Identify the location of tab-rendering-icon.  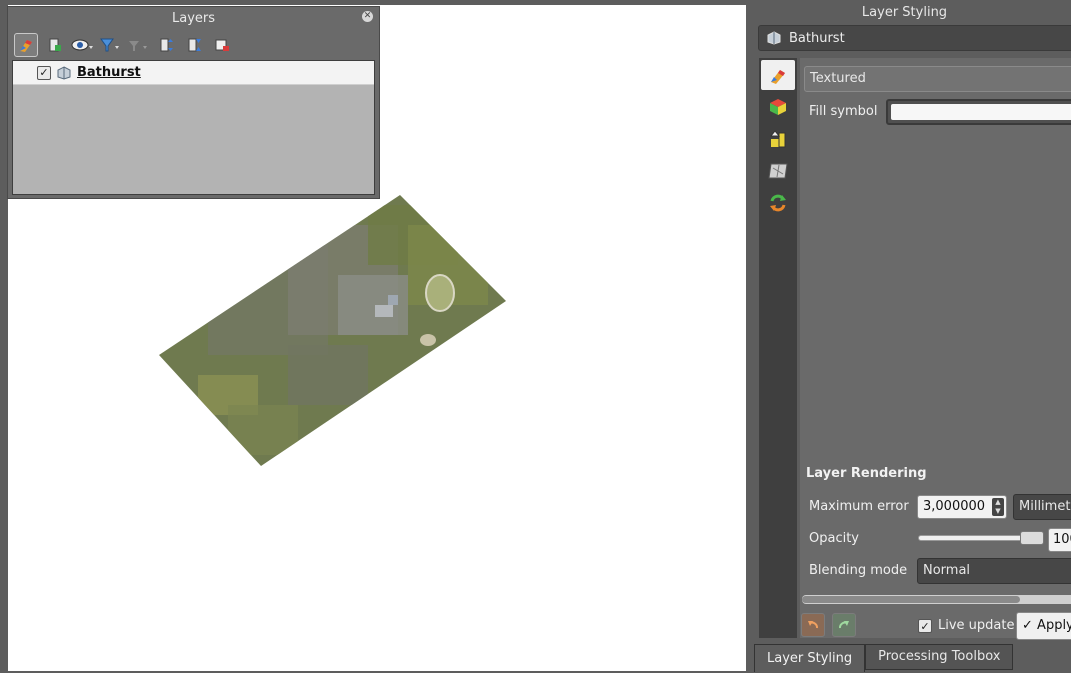
(778, 171).